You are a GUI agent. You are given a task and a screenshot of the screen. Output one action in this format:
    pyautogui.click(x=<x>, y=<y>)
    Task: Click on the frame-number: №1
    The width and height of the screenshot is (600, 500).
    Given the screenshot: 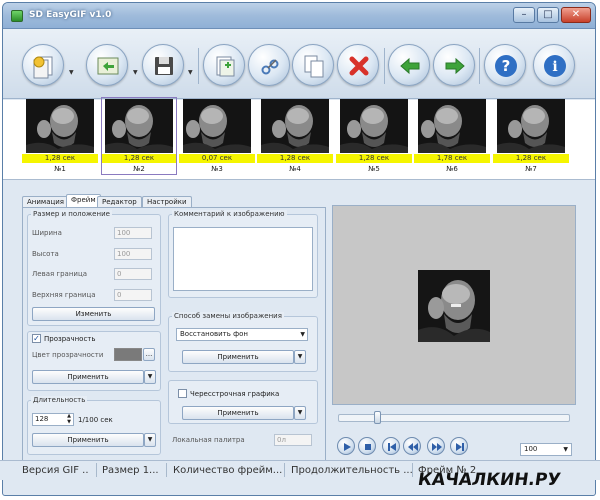 What is the action you would take?
    pyautogui.click(x=60, y=169)
    